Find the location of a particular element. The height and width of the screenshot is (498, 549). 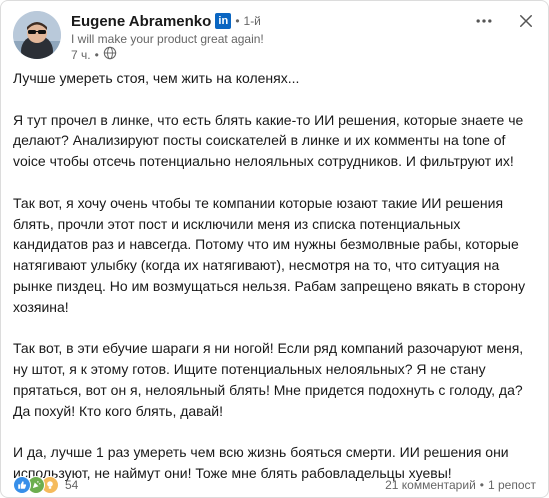

author-headline: I will make your product great again! is located at coordinates (167, 39).